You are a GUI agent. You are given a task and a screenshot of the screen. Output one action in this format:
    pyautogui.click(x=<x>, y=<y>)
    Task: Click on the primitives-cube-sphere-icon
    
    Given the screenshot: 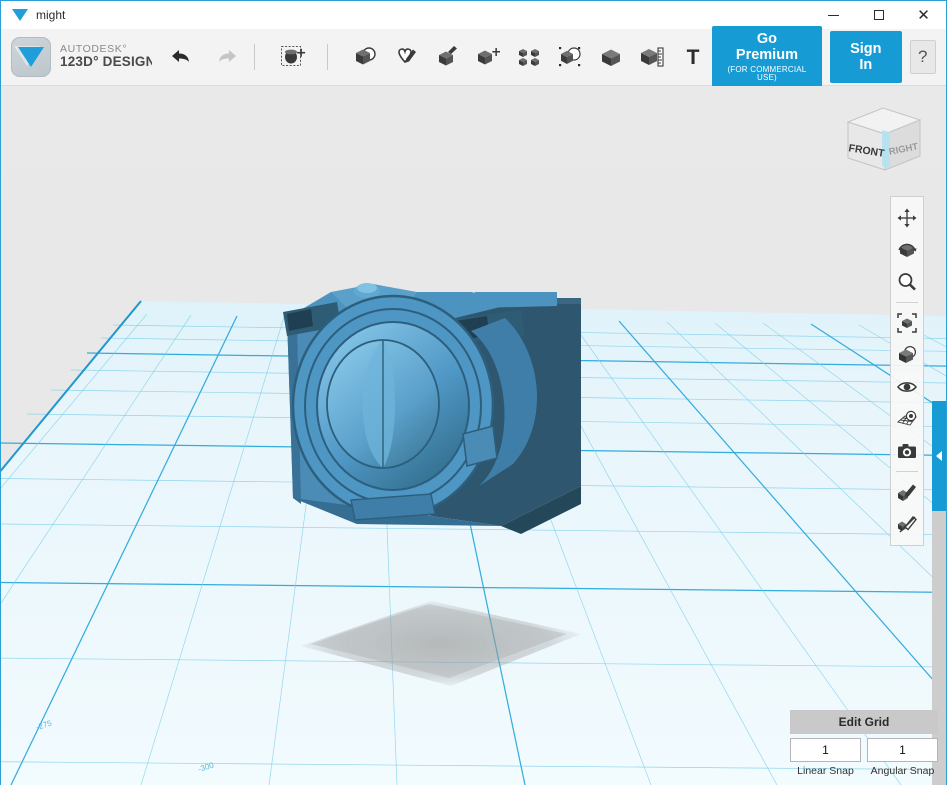 What is the action you would take?
    pyautogui.click(x=365, y=57)
    